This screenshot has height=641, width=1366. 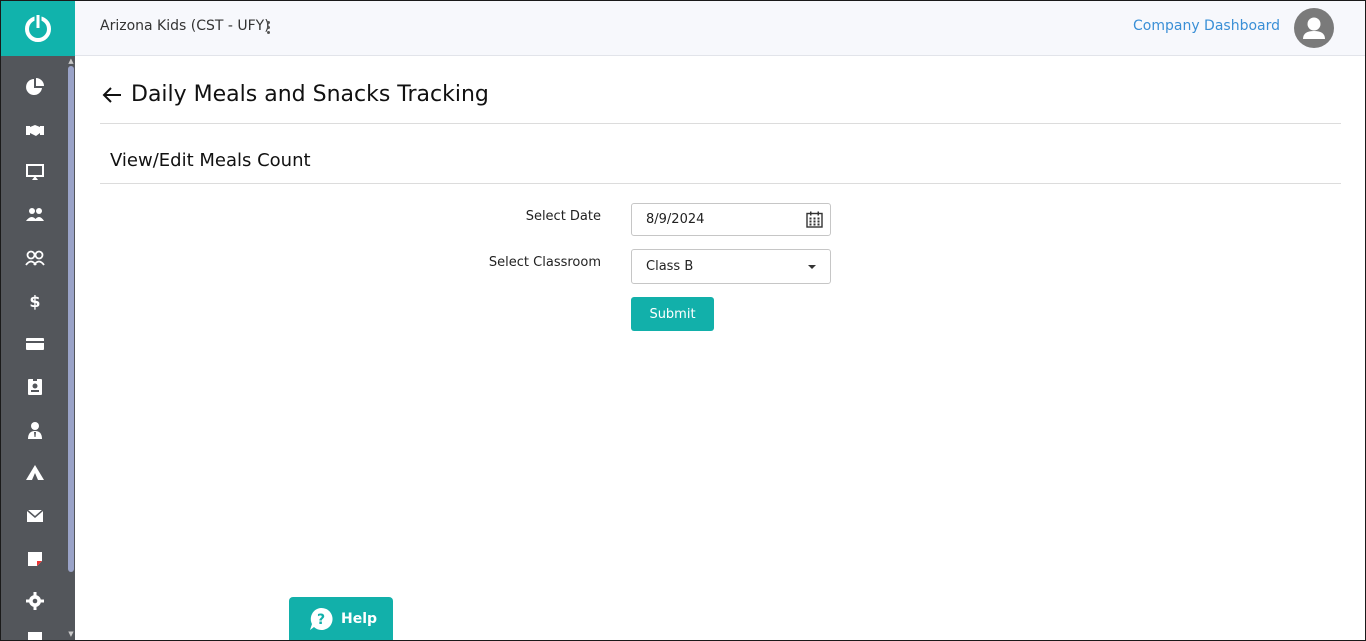 I want to click on campground-icon, so click(x=35, y=472).